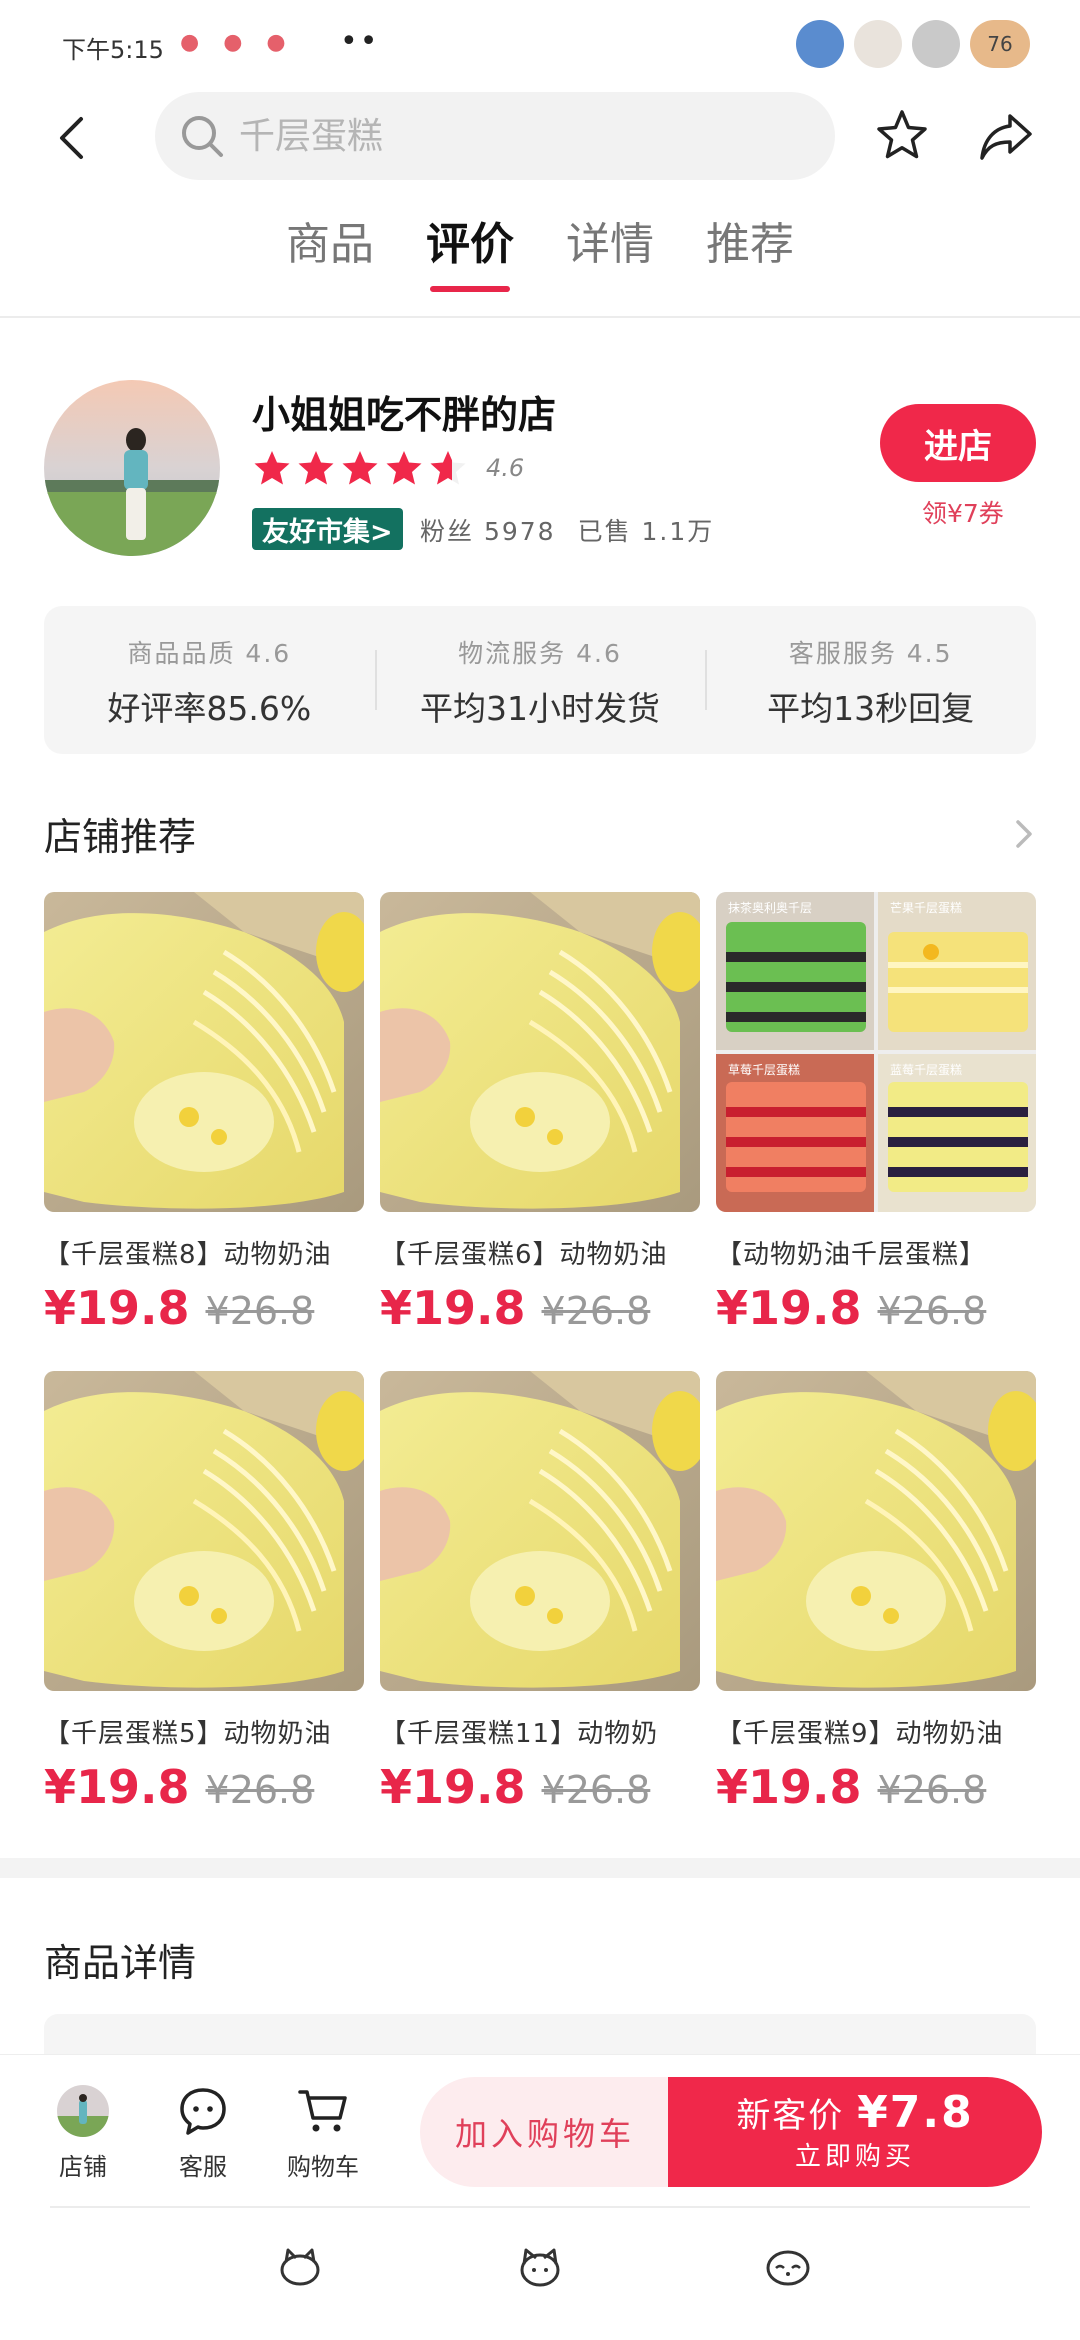 This screenshot has width=1080, height=2340. I want to click on status-right-icons: 76, so click(913, 44).